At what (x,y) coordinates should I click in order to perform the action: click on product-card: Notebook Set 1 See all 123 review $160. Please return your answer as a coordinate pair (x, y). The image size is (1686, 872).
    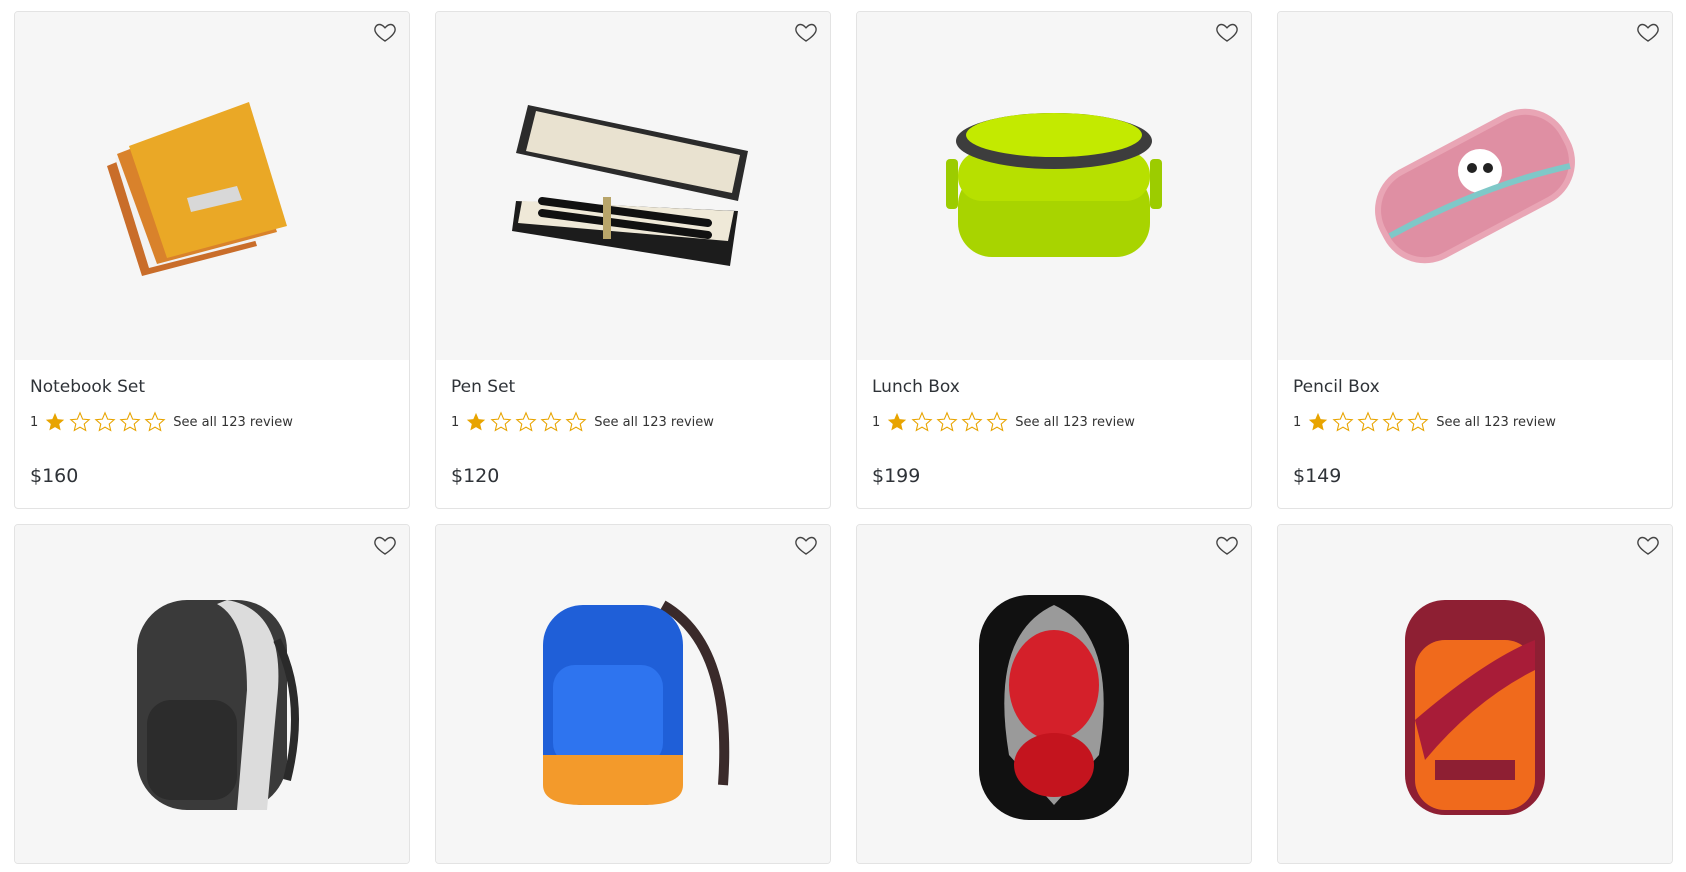
    Looking at the image, I should click on (212, 260).